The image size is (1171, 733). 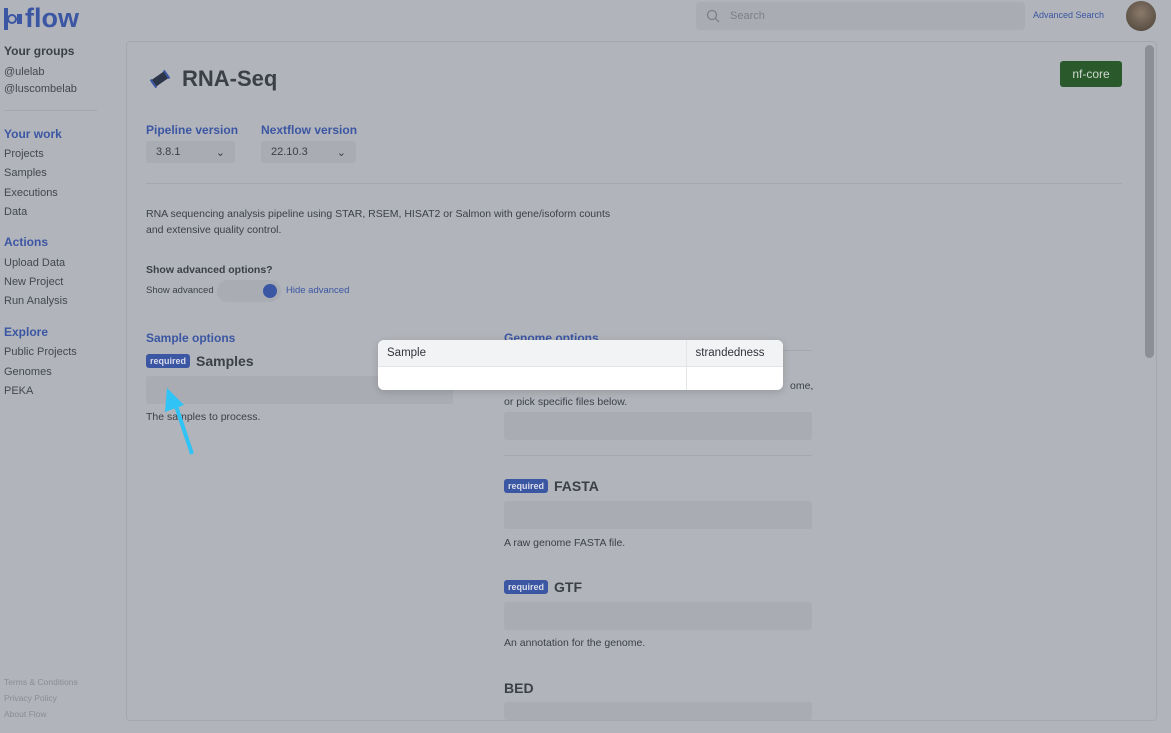 What do you see at coordinates (532, 353) in the screenshot?
I see `column-header-sample: Sample` at bounding box center [532, 353].